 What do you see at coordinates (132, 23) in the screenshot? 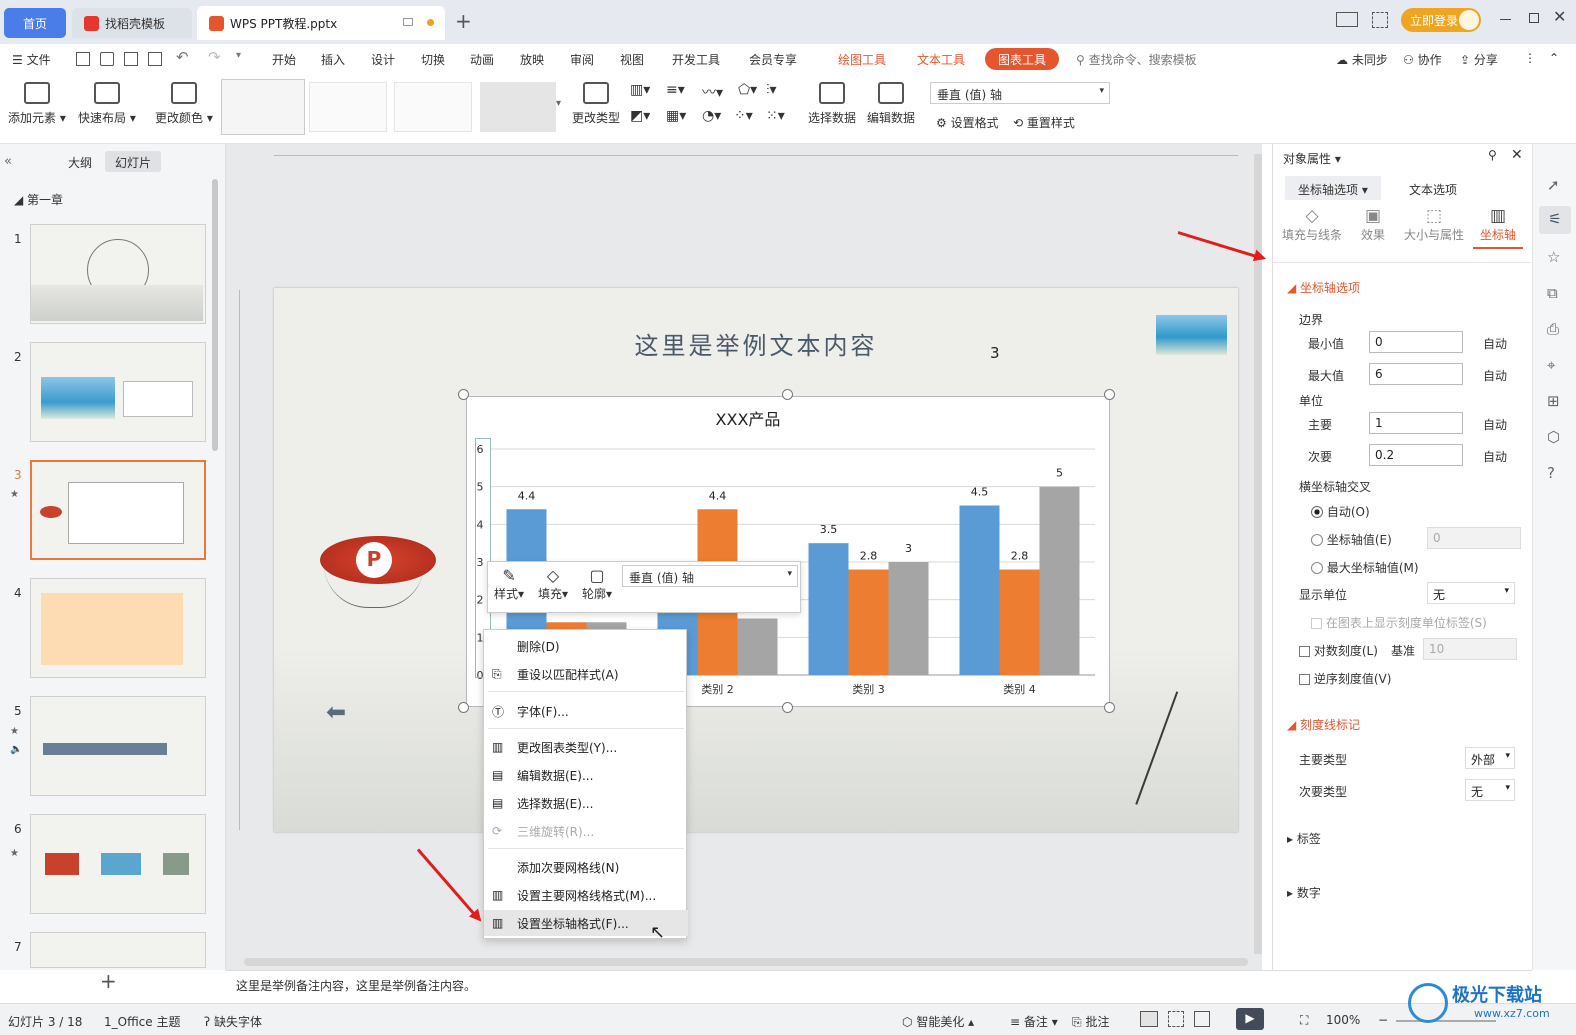
I see `tab-daoke-template: 找稻壳模板` at bounding box center [132, 23].